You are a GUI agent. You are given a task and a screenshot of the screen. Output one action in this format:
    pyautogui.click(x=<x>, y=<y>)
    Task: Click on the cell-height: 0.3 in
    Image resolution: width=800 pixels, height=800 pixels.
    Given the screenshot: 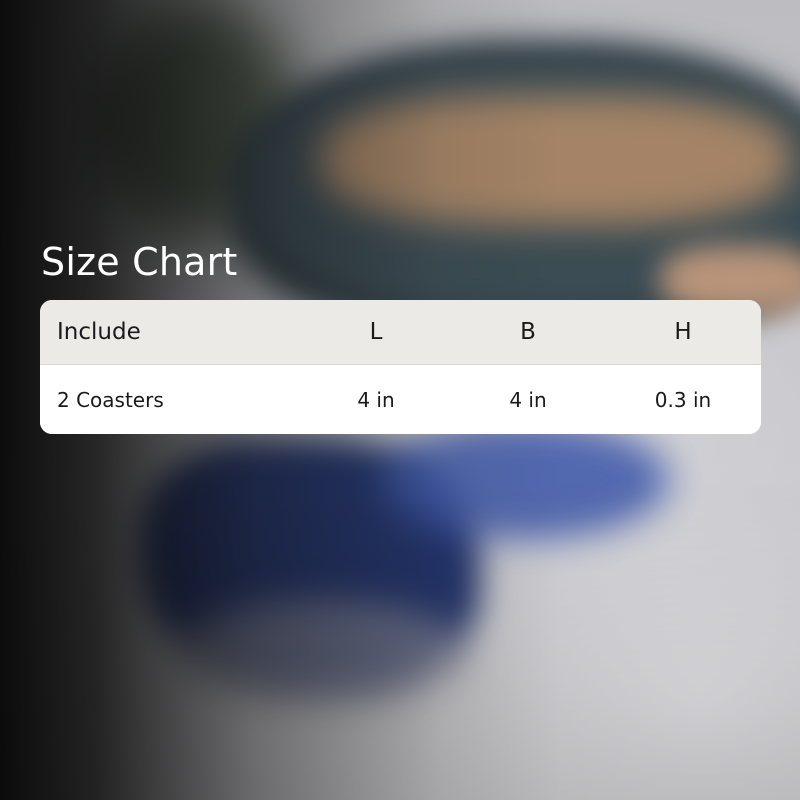 What is the action you would take?
    pyautogui.click(x=683, y=399)
    